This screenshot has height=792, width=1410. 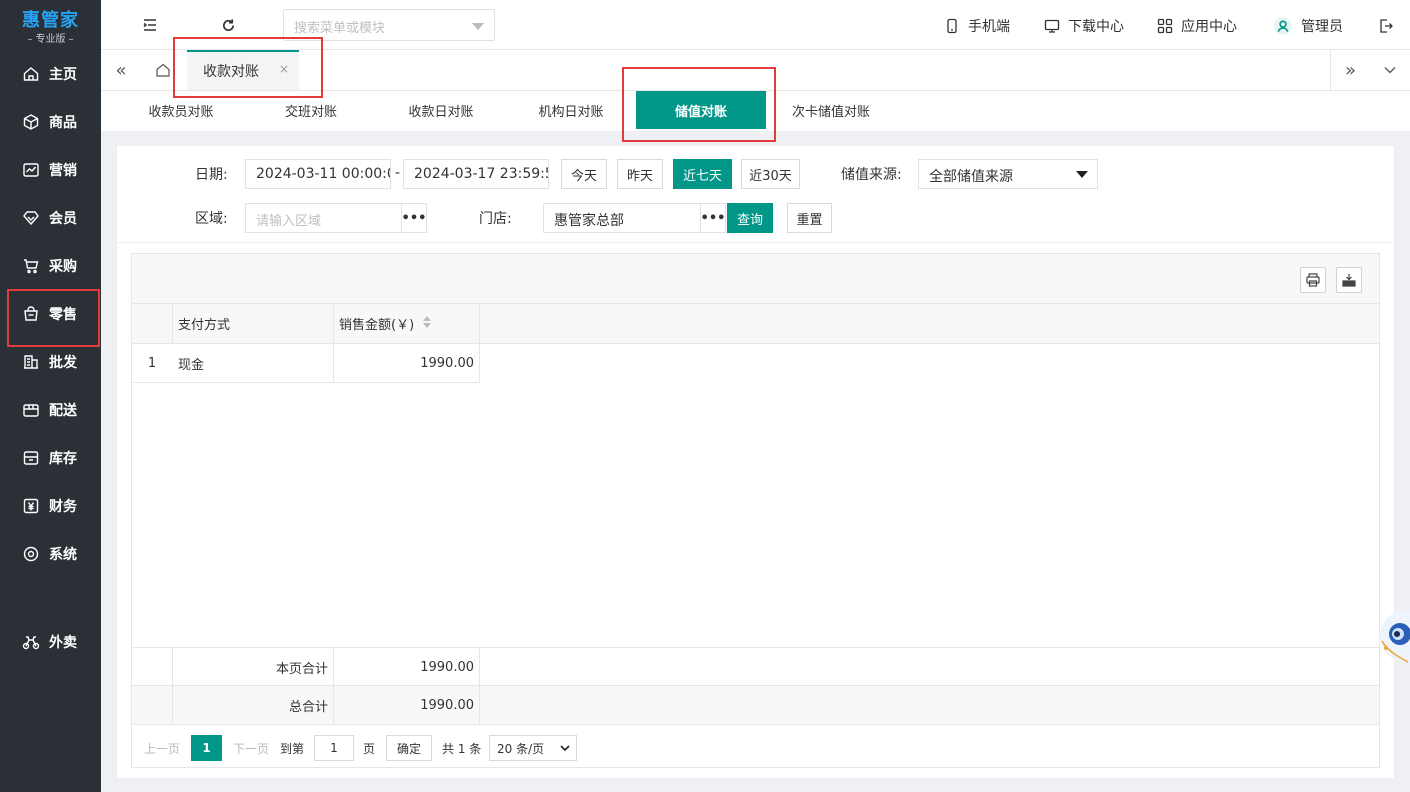 I want to click on subtab-shift: 交班对账, so click(x=311, y=110).